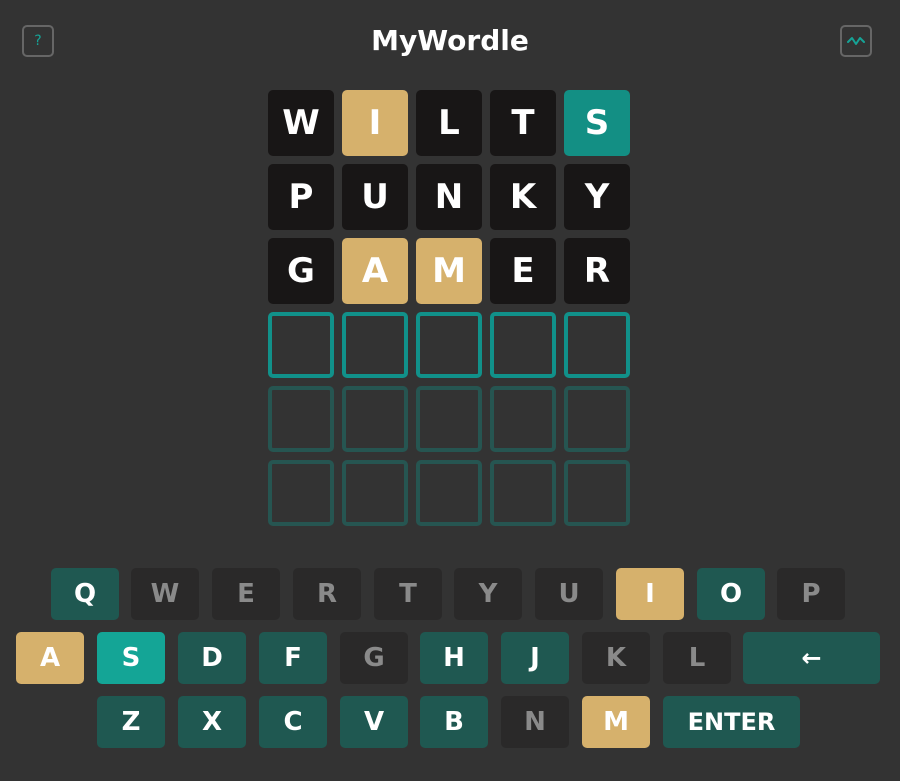 The image size is (900, 781). What do you see at coordinates (408, 594) in the screenshot?
I see `key-t: T` at bounding box center [408, 594].